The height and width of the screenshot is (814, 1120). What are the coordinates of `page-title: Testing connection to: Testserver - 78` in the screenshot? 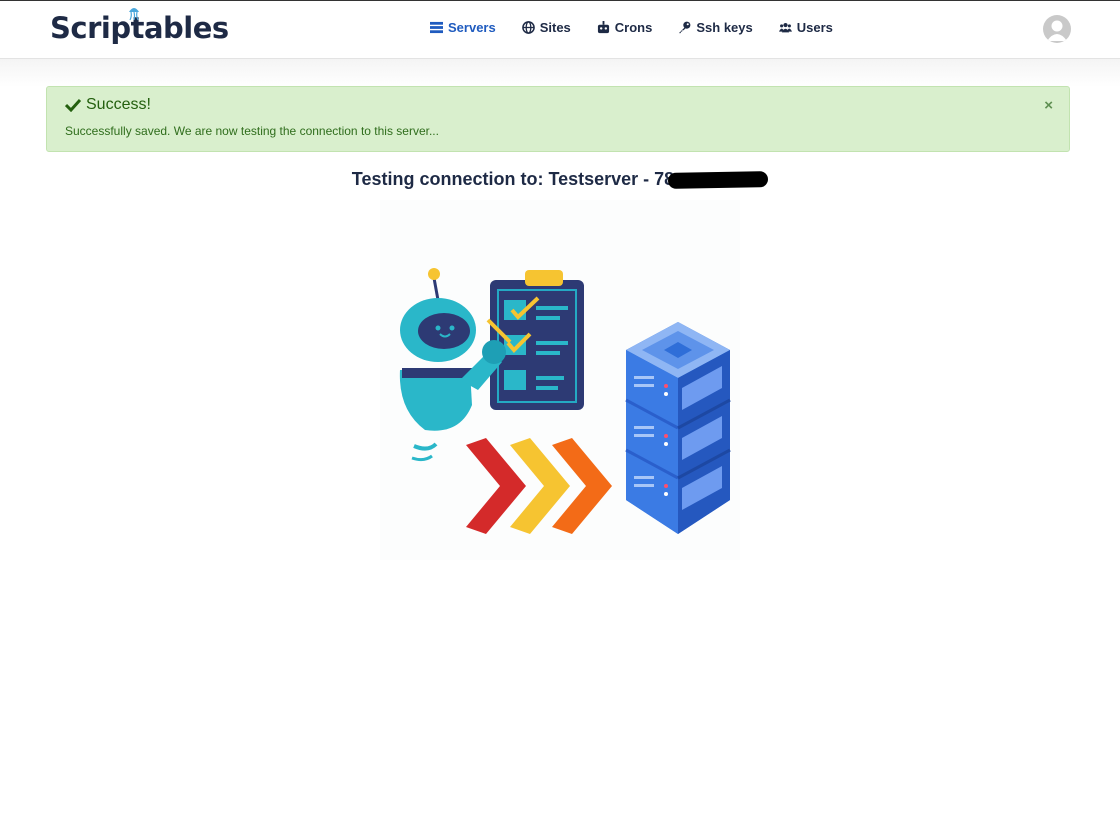 It's located at (560, 179).